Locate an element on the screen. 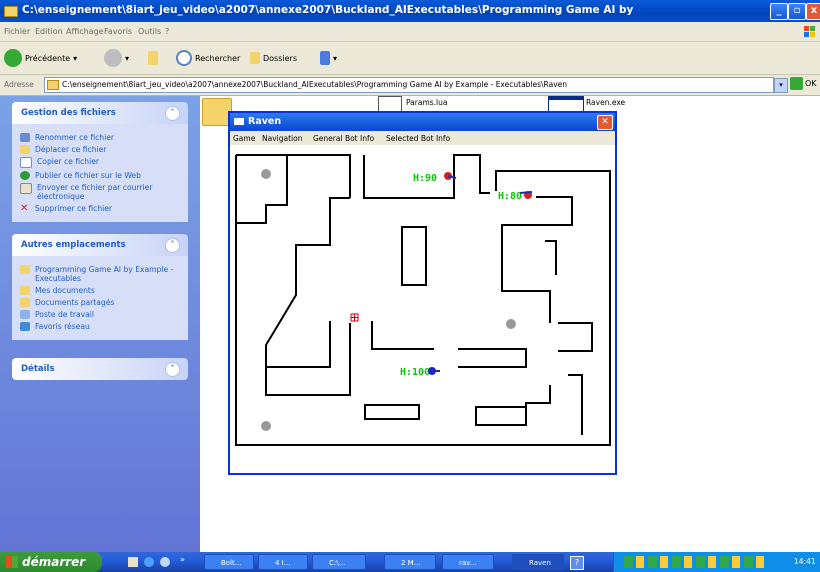  details-box: Détails ˅ is located at coordinates (100, 369).